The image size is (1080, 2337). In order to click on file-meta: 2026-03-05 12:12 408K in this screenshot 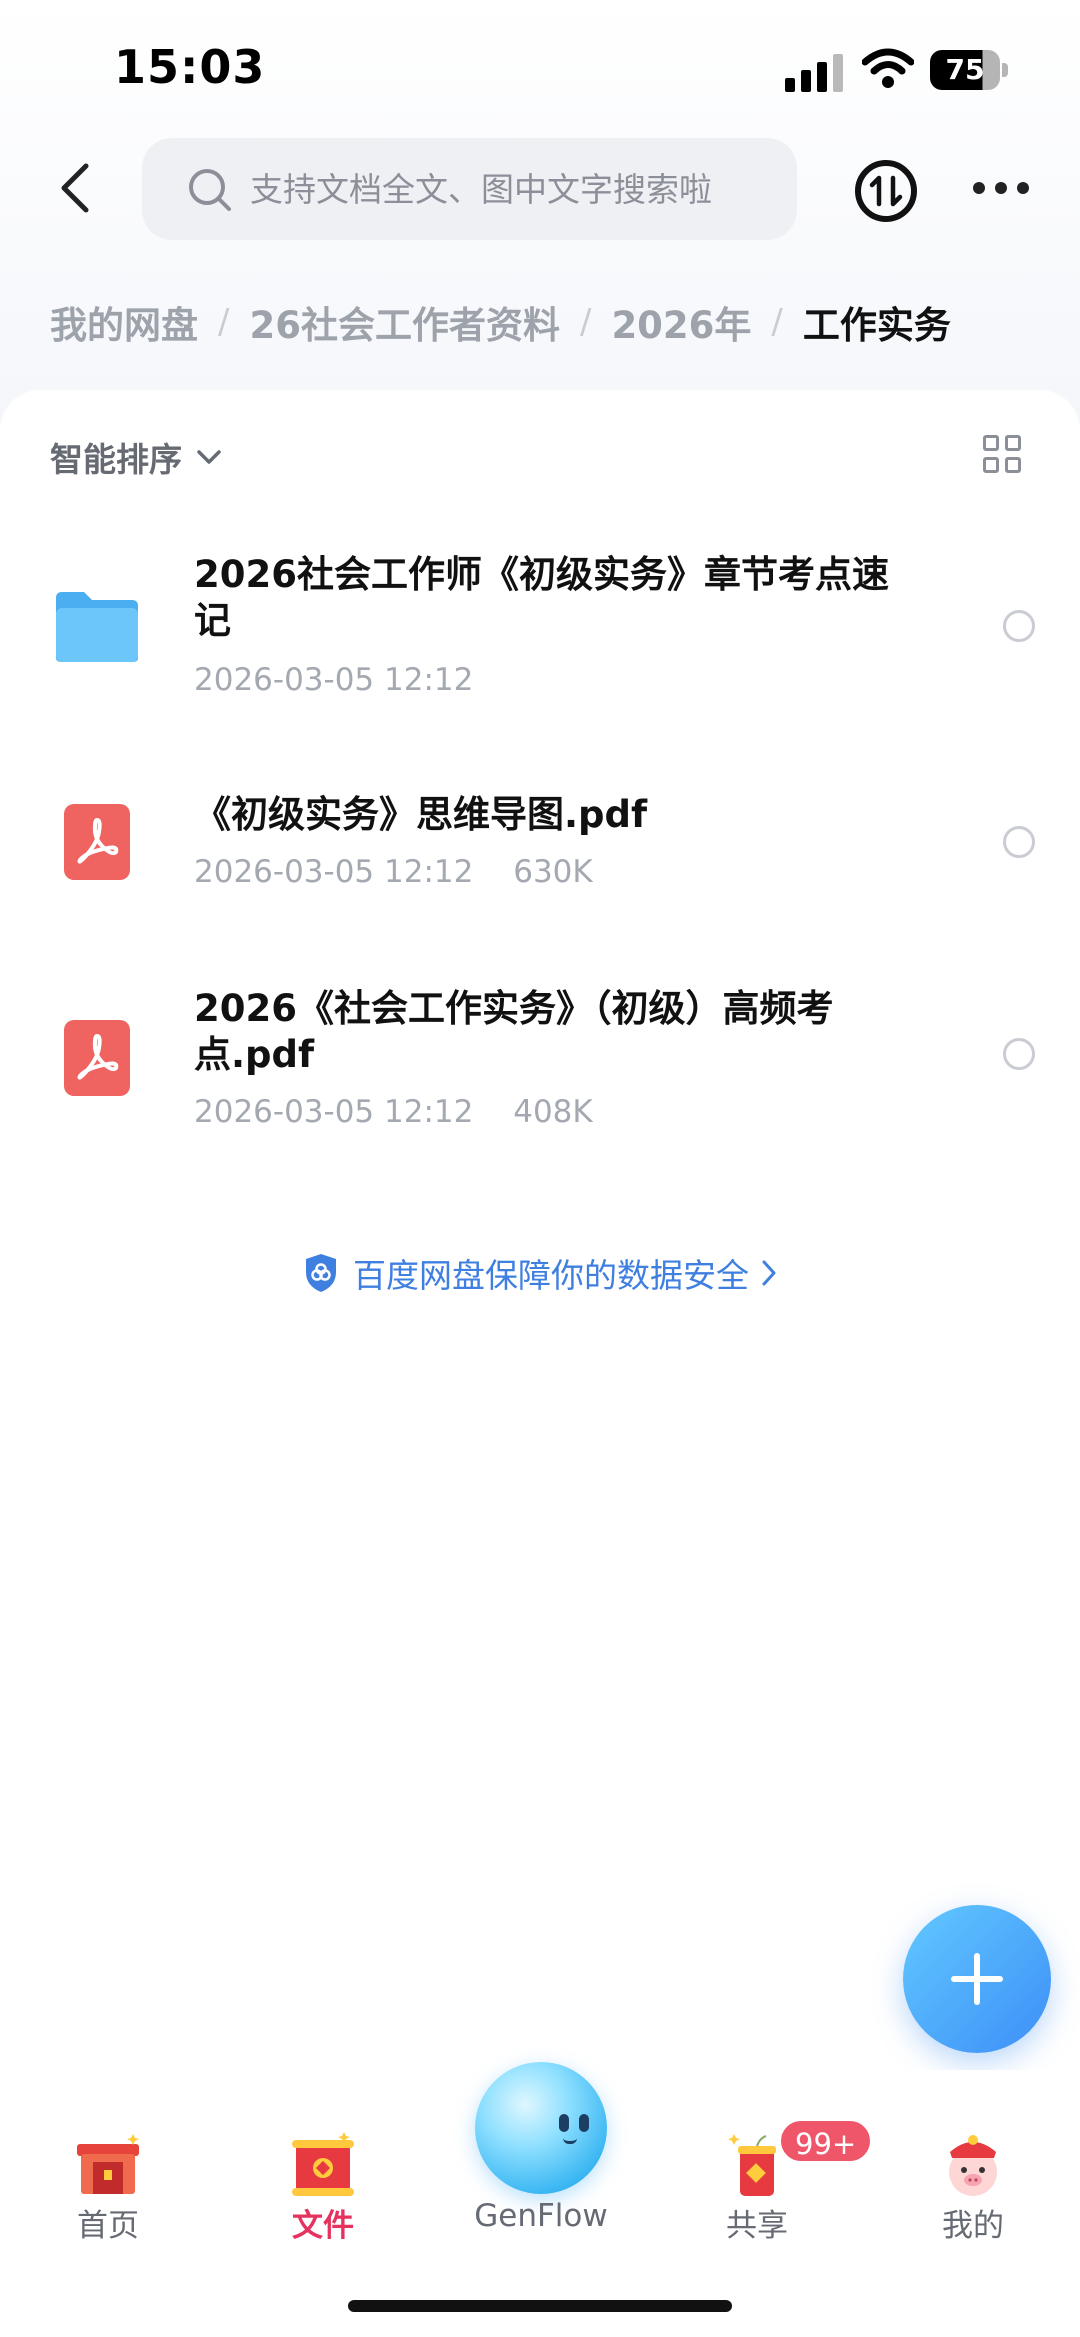, I will do `click(393, 1112)`.